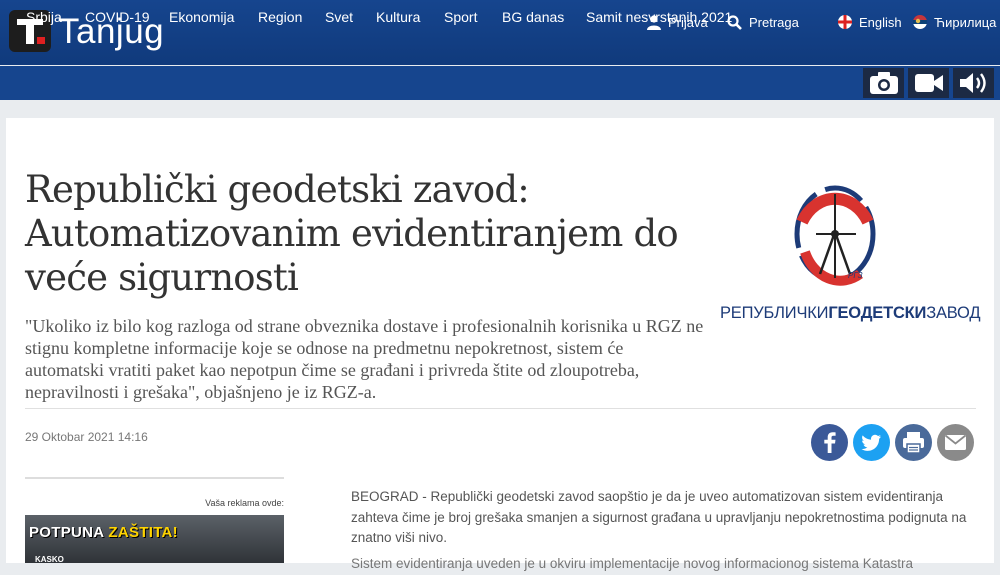  I want to click on serbia-flag-icon, so click(920, 22).